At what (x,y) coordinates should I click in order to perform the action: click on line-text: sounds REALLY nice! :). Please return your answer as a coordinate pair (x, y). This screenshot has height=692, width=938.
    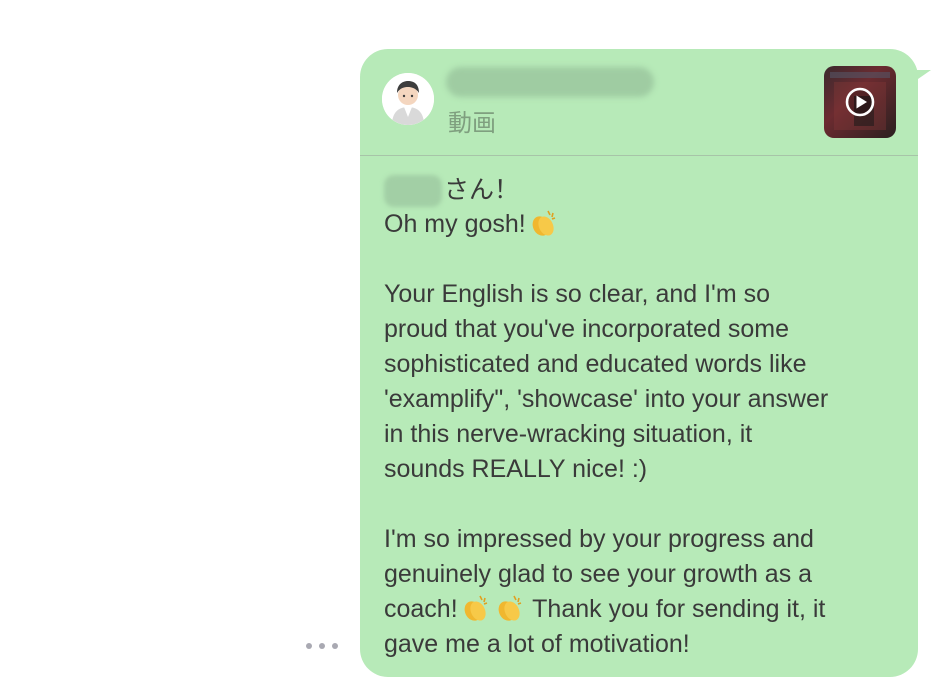
    Looking at the image, I should click on (516, 469).